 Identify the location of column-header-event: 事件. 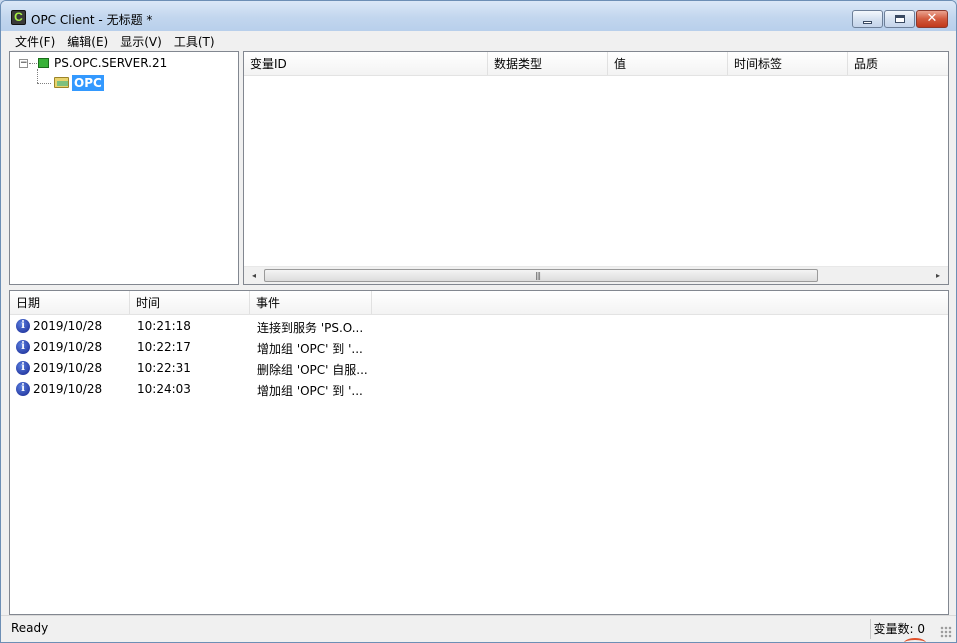
(311, 302).